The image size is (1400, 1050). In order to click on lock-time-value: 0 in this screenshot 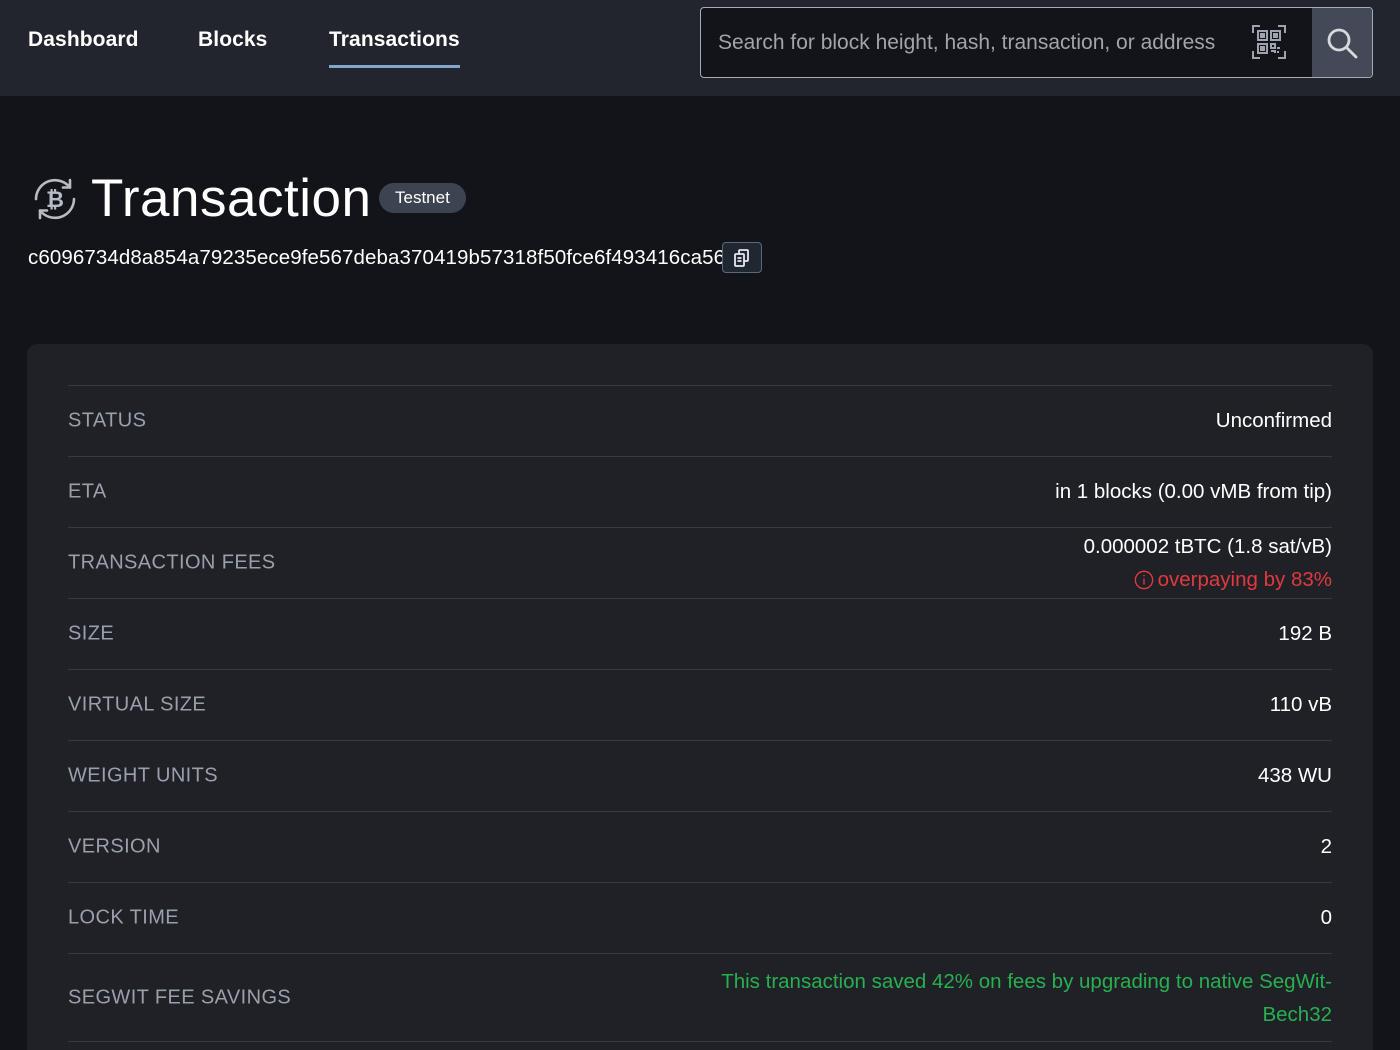, I will do `click(1326, 917)`.